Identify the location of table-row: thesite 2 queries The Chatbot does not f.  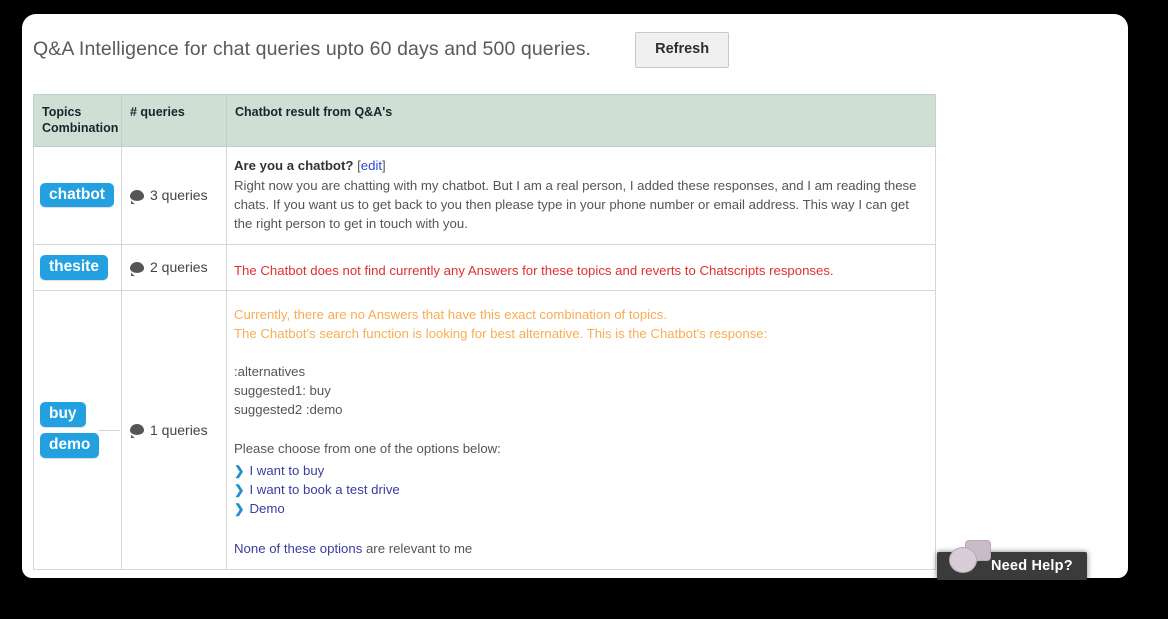
(484, 267).